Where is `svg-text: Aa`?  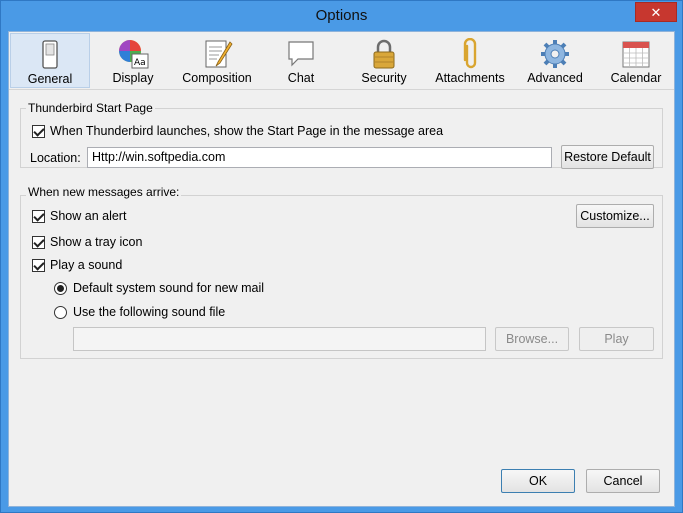
svg-text: Aa is located at coordinates (140, 63).